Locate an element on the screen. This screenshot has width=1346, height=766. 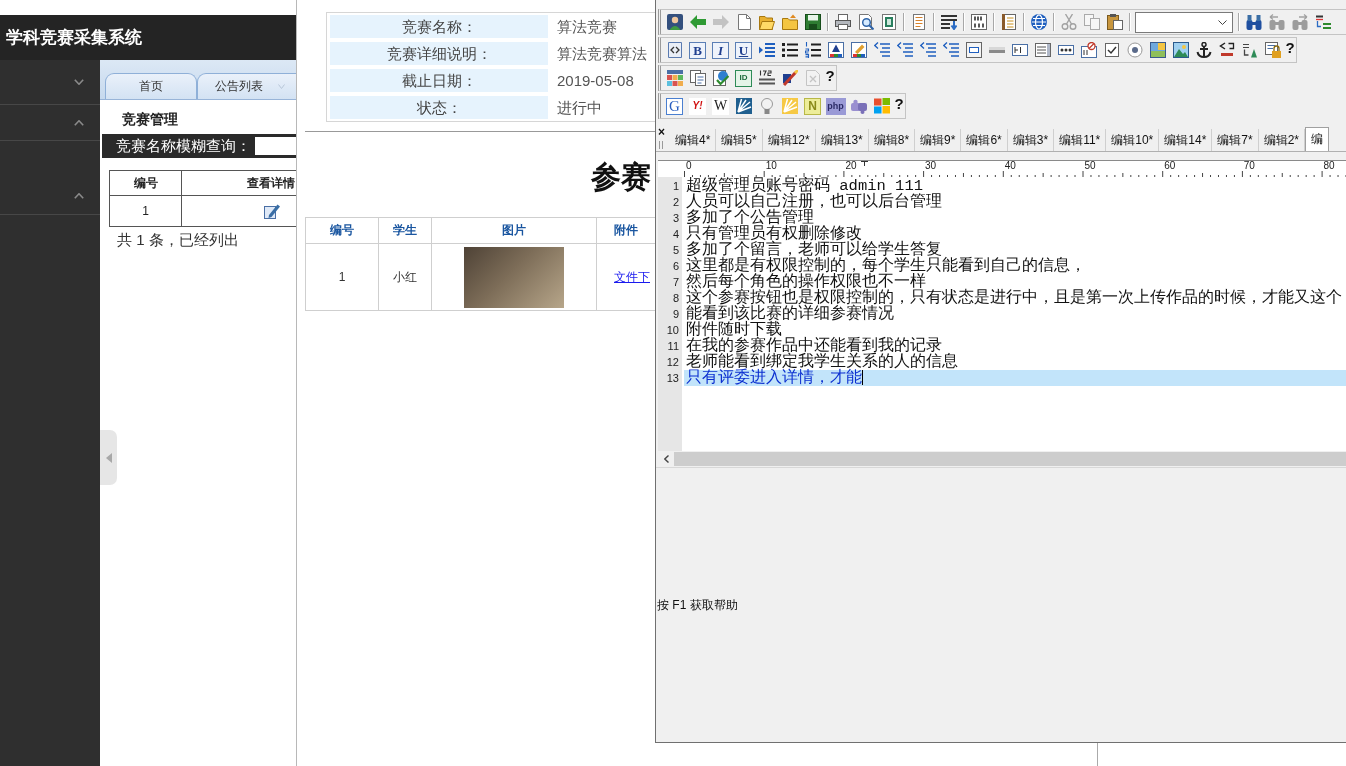
tab: 首页 is located at coordinates (151, 86).